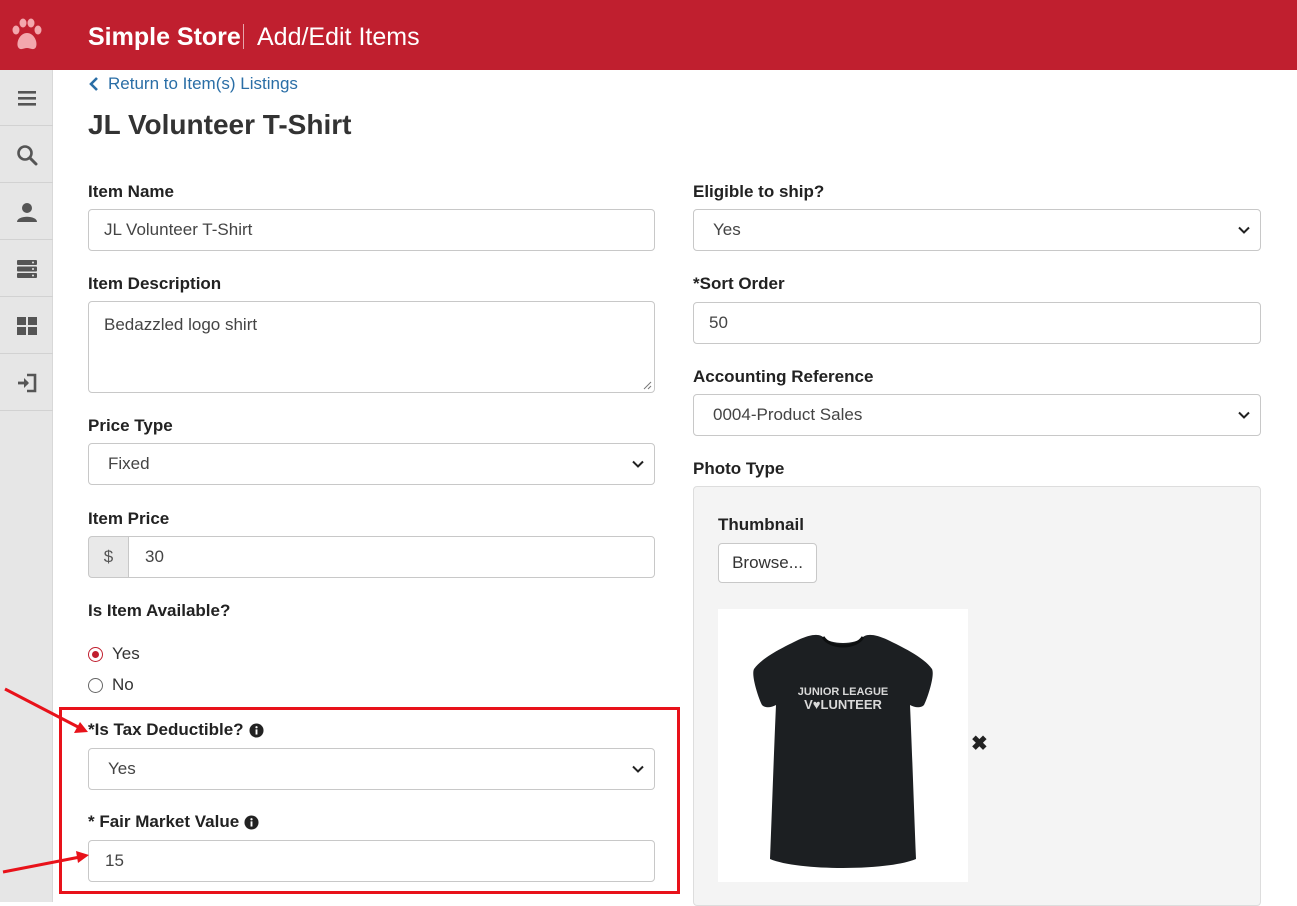  What do you see at coordinates (979, 744) in the screenshot?
I see `remove-photo-button: ✖` at bounding box center [979, 744].